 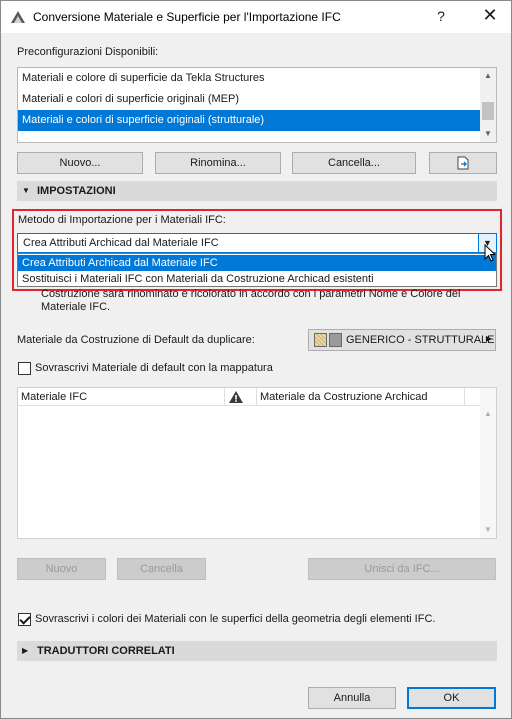 What do you see at coordinates (488, 111) in the screenshot?
I see `scroll-thumb` at bounding box center [488, 111].